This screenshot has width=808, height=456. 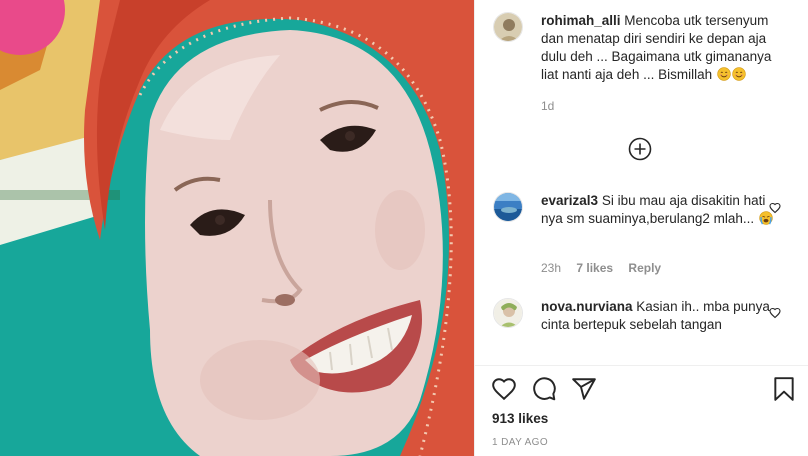 I want to click on load-more-comments-button, so click(x=640, y=149).